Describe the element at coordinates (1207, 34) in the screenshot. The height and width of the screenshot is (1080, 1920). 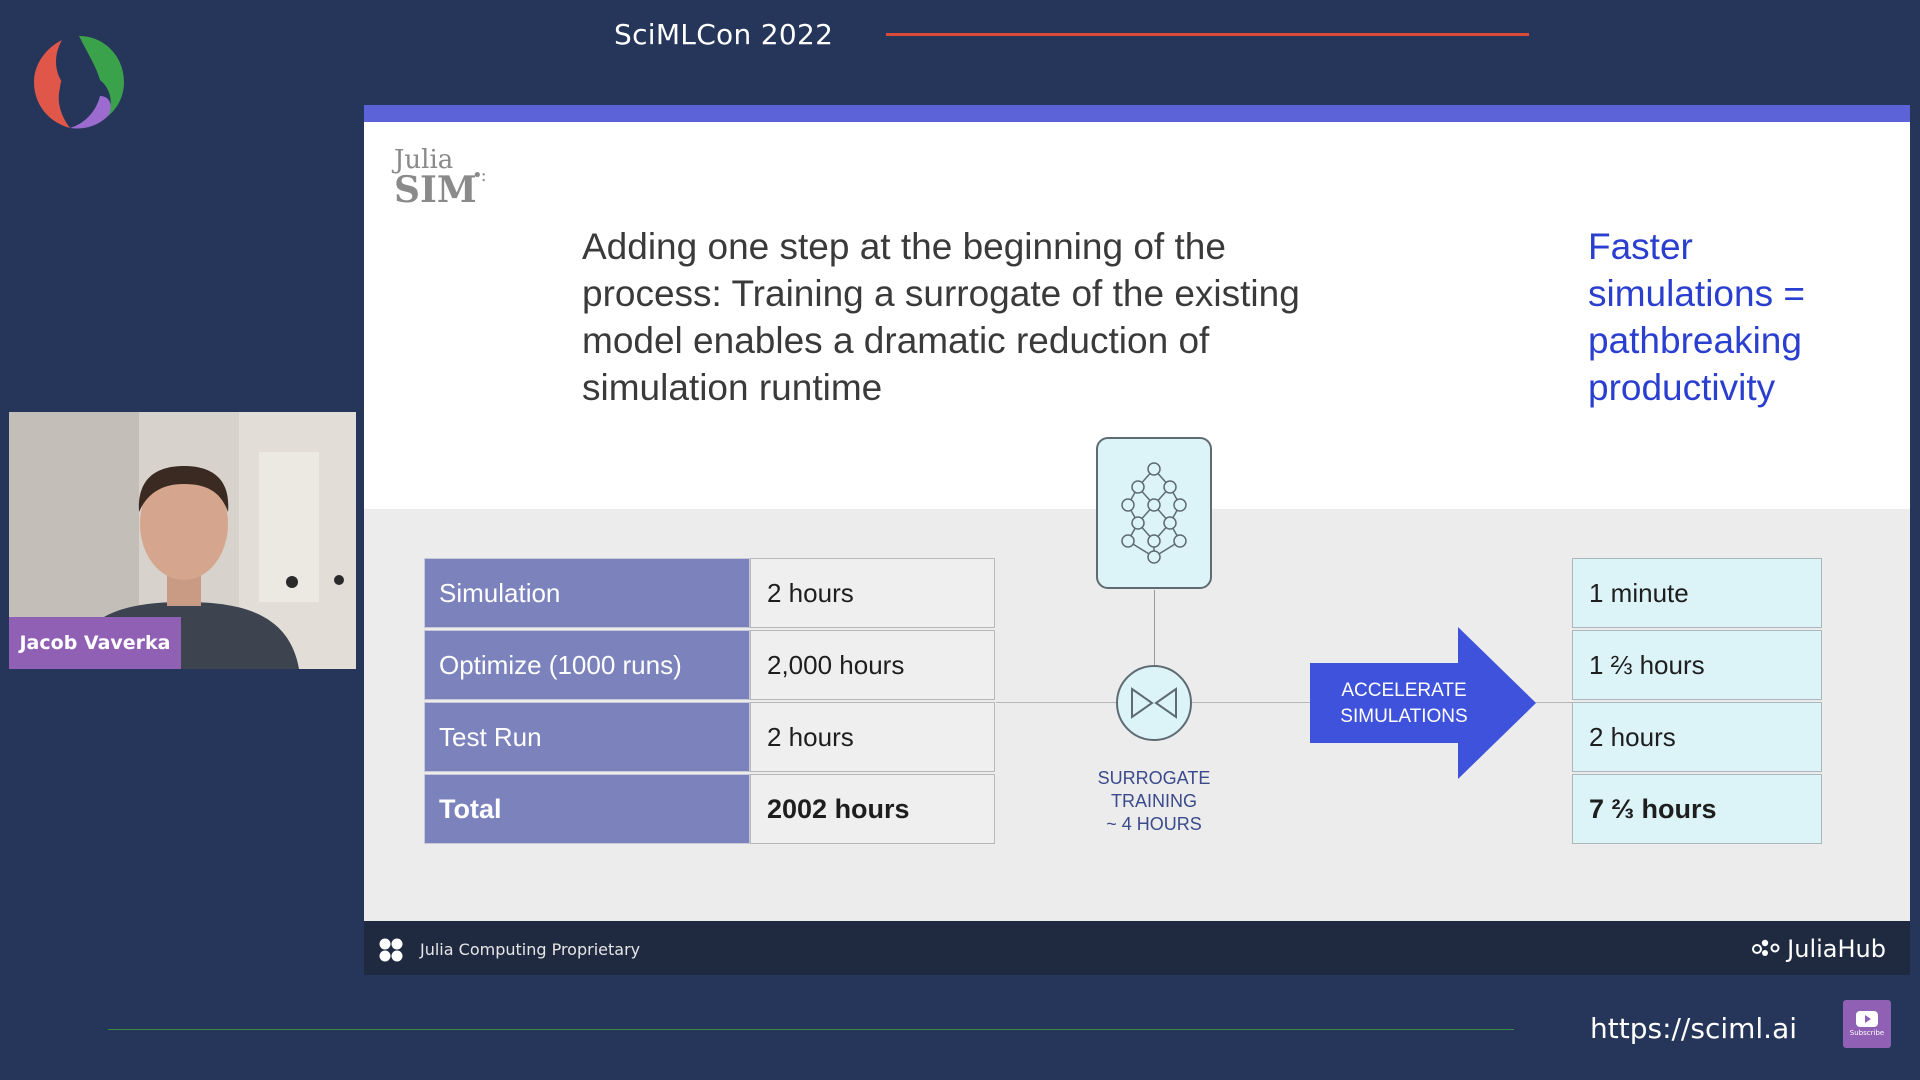
I see `header-divider` at that location.